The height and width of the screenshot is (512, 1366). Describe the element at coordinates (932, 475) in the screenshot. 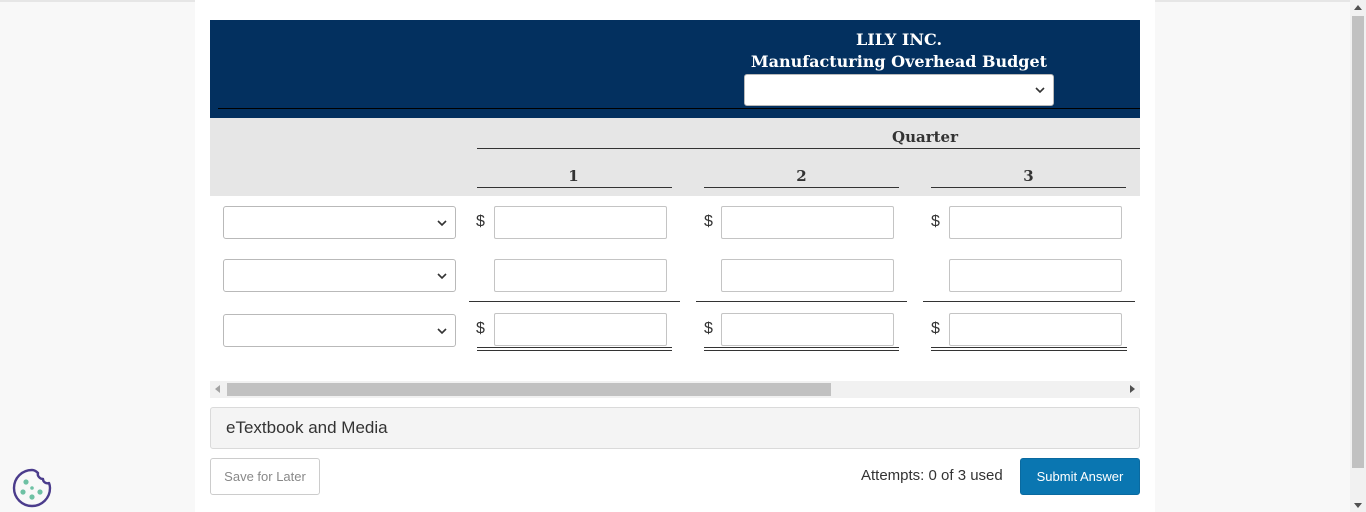

I see `attempts-counter: Attempts: 0 of 3 used` at that location.